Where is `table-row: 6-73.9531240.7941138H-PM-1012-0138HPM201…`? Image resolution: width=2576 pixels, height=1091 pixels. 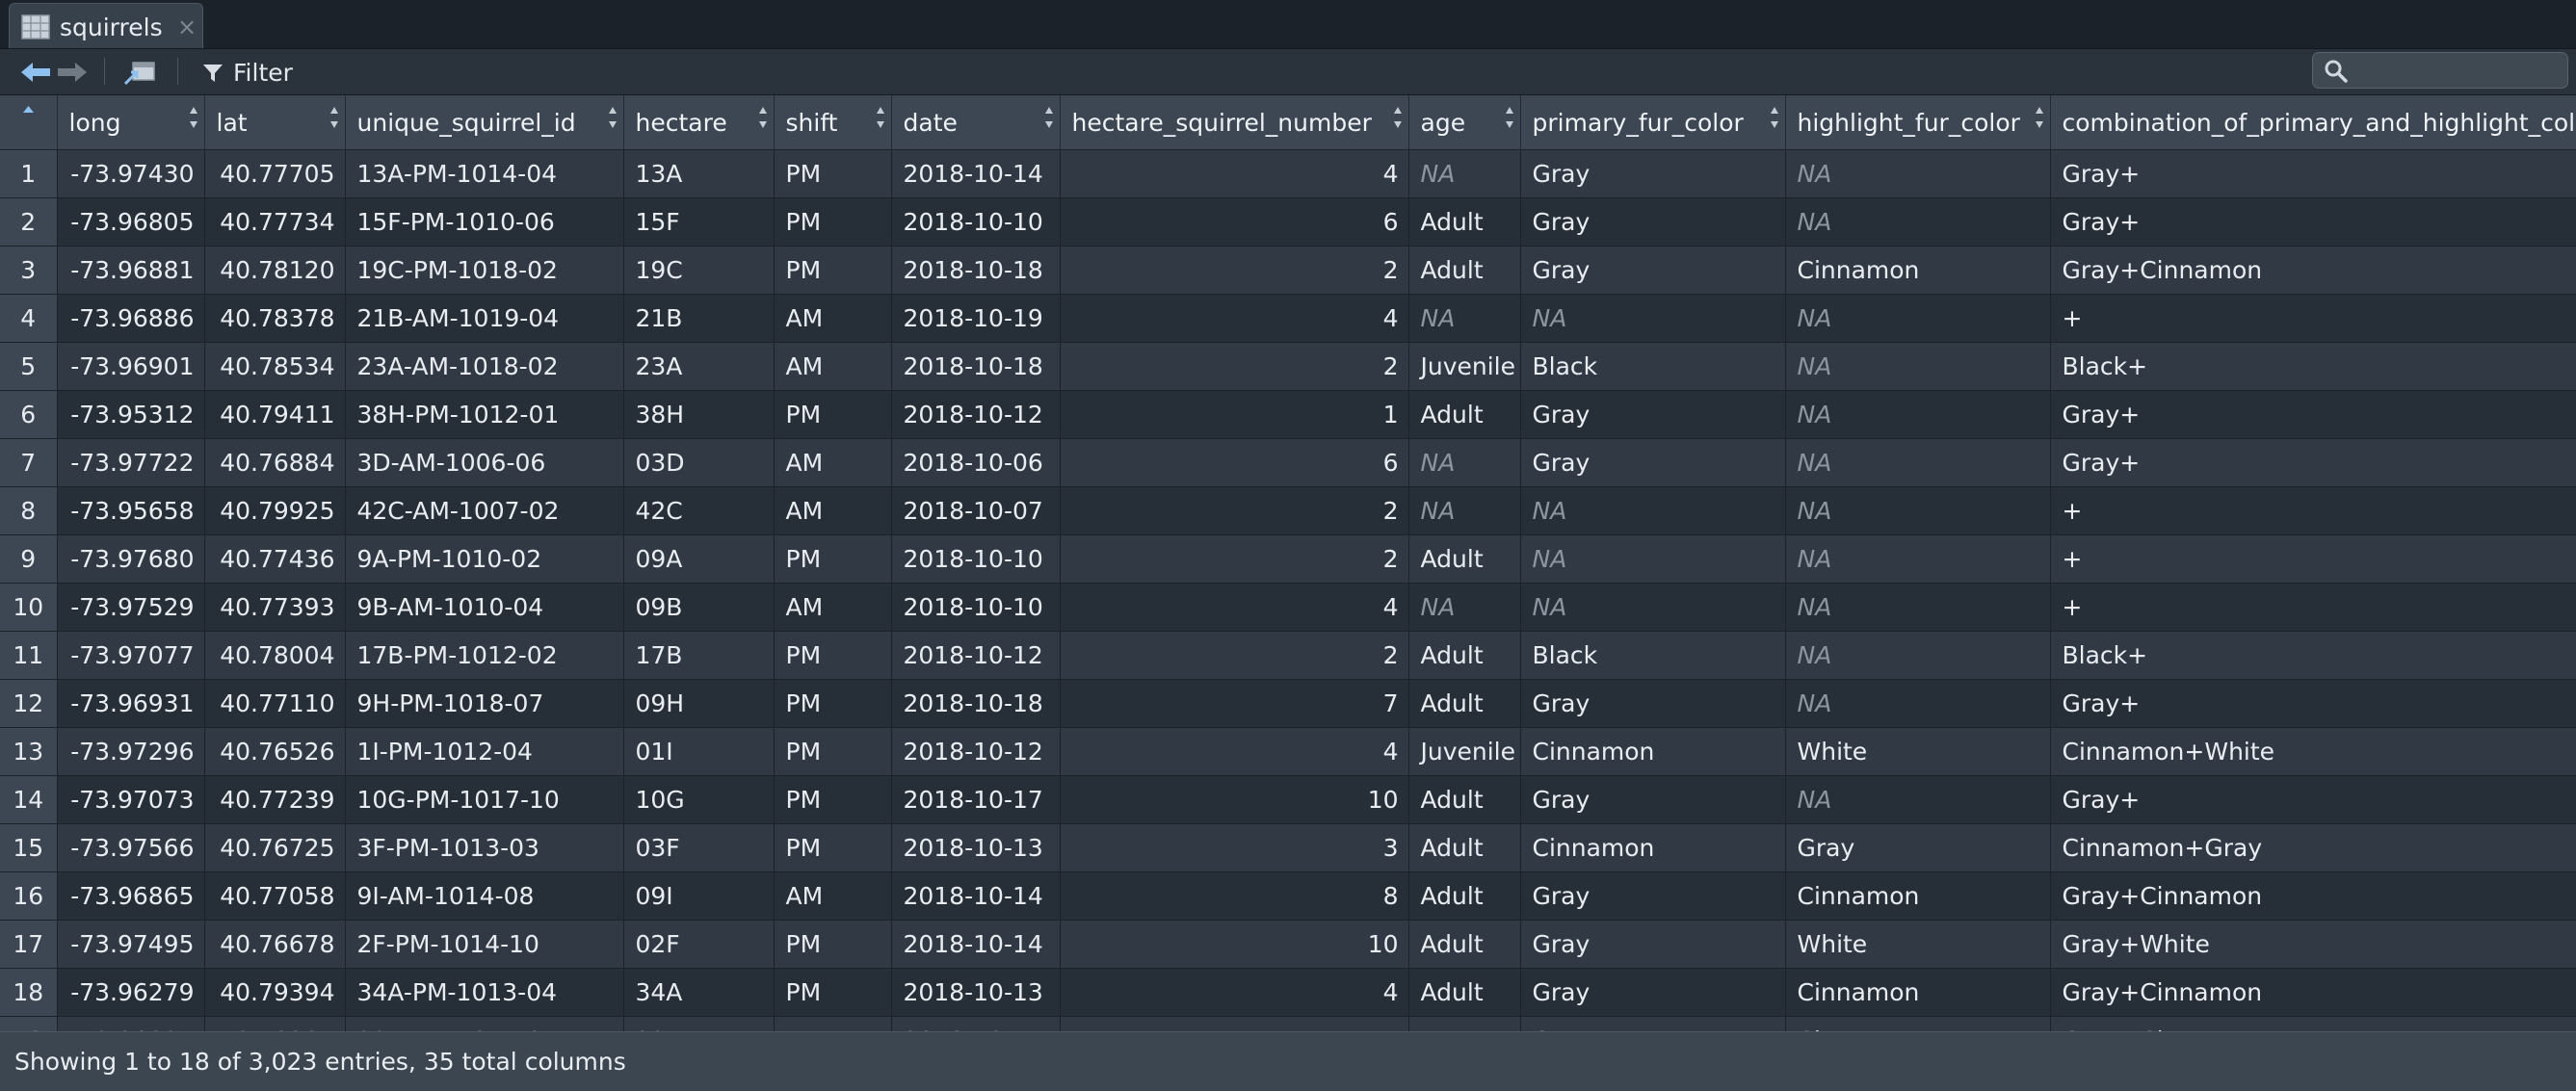
table-row: 6-73.9531240.7941138H-PM-1012-0138HPM201… is located at coordinates (1288, 415).